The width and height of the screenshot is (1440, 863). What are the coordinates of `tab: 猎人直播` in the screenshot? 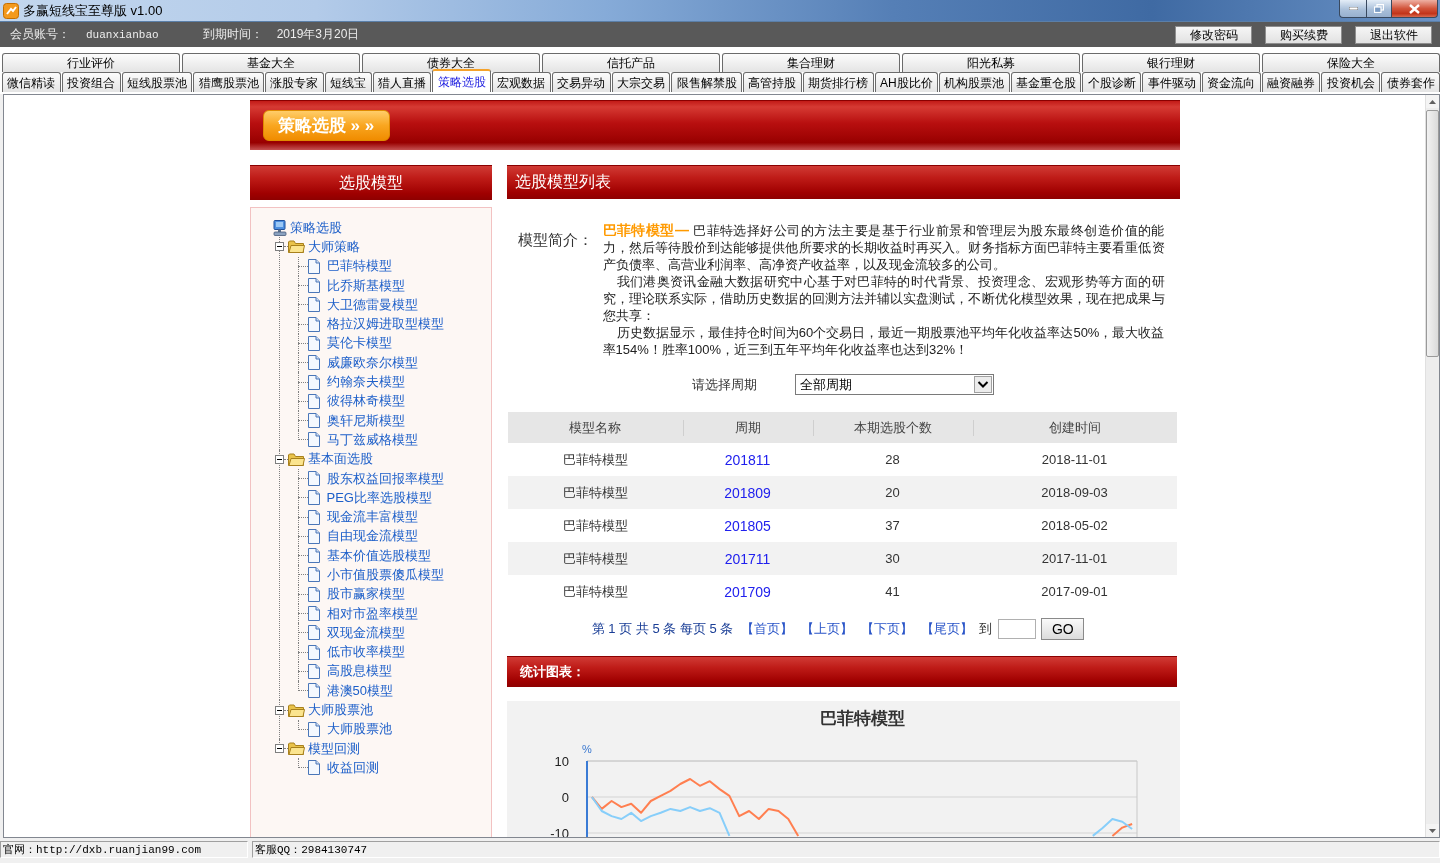 It's located at (402, 82).